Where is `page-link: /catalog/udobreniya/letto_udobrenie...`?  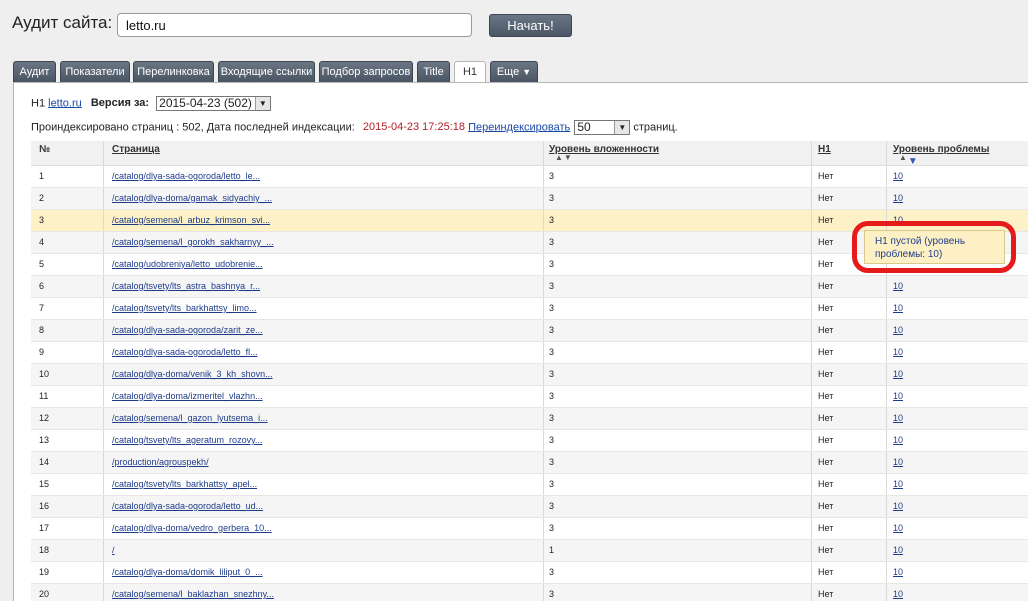 page-link: /catalog/udobreniya/letto_udobrenie... is located at coordinates (187, 264).